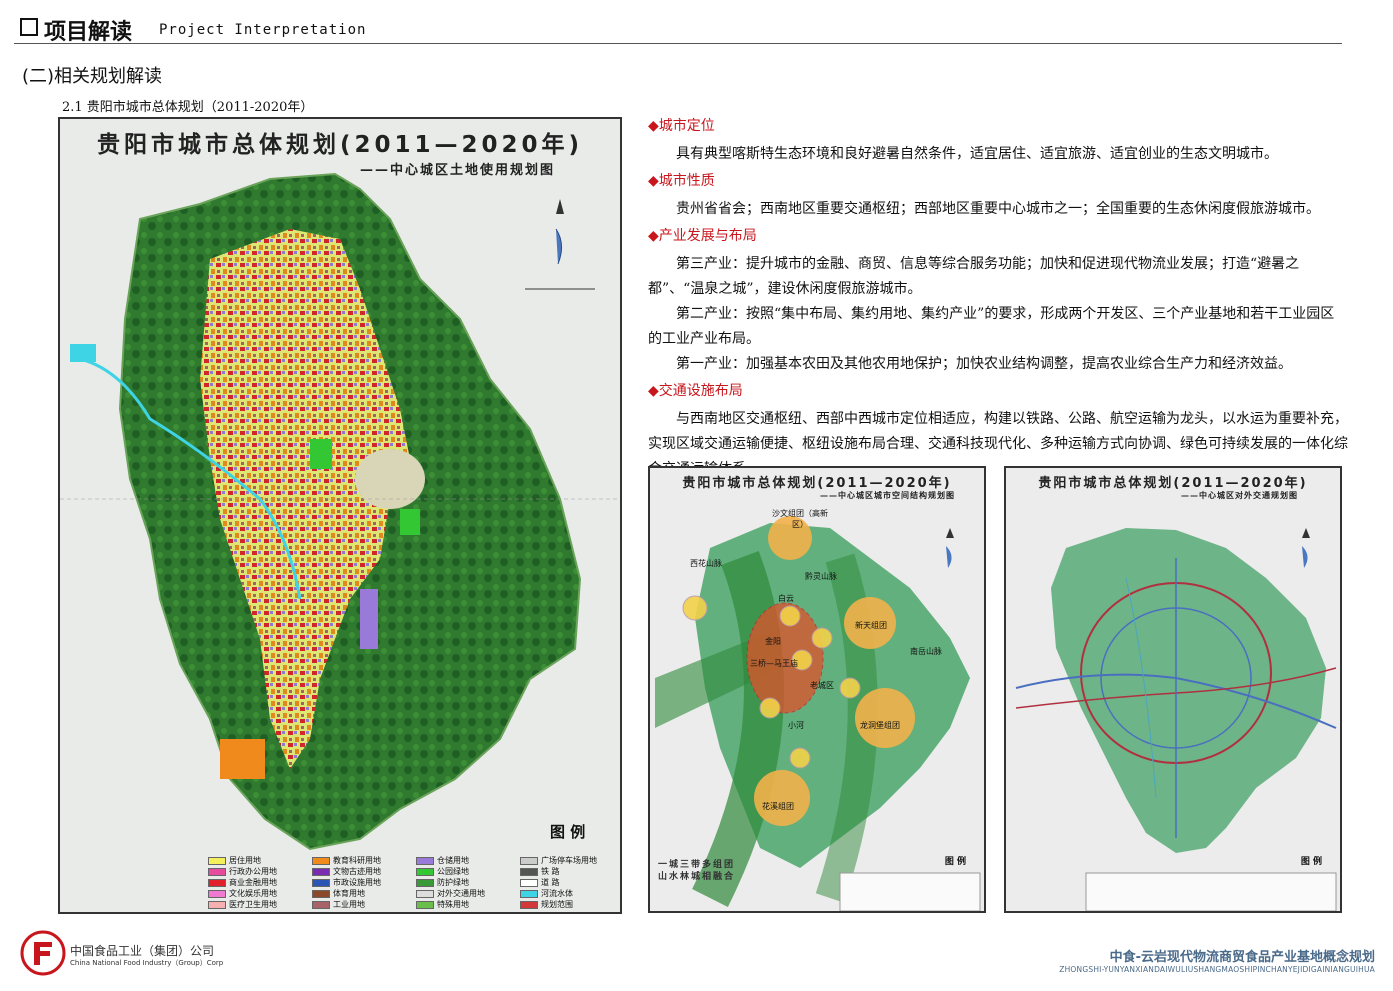 This screenshot has width=1393, height=991. Describe the element at coordinates (453, 871) in the screenshot. I see `legend-label: 公园绿地` at that location.